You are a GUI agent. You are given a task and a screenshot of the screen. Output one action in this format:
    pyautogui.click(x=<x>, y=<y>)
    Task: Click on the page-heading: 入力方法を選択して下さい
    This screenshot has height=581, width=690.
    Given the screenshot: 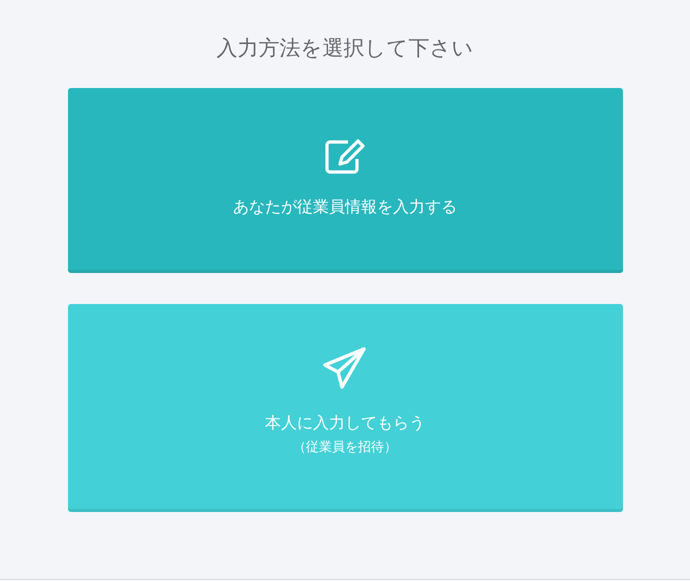 What is the action you would take?
    pyautogui.click(x=345, y=48)
    